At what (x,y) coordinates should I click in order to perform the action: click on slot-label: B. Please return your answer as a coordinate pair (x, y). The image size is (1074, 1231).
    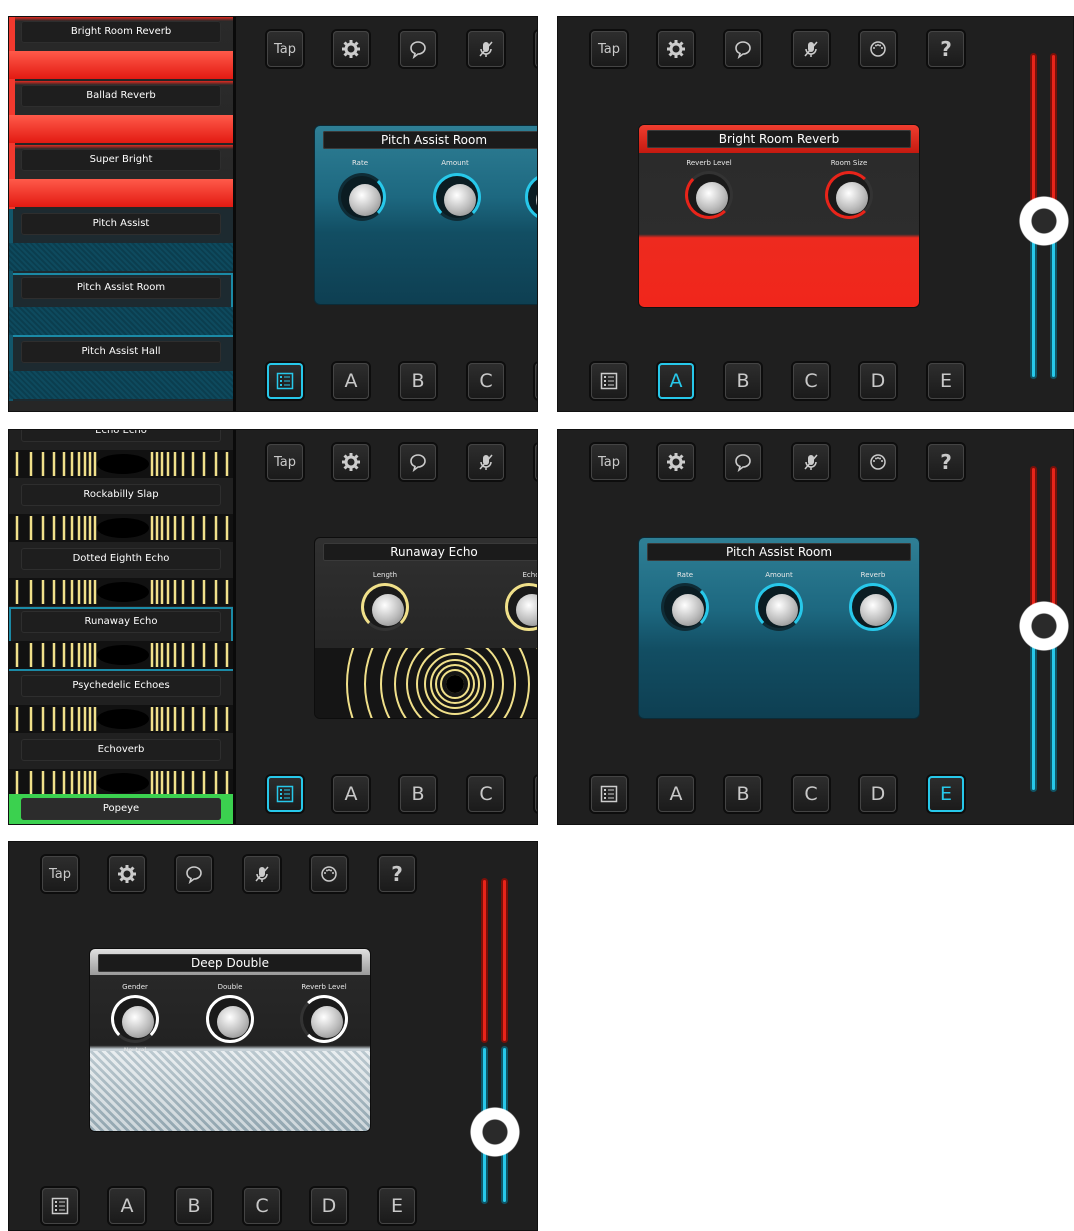
    Looking at the image, I should click on (418, 794).